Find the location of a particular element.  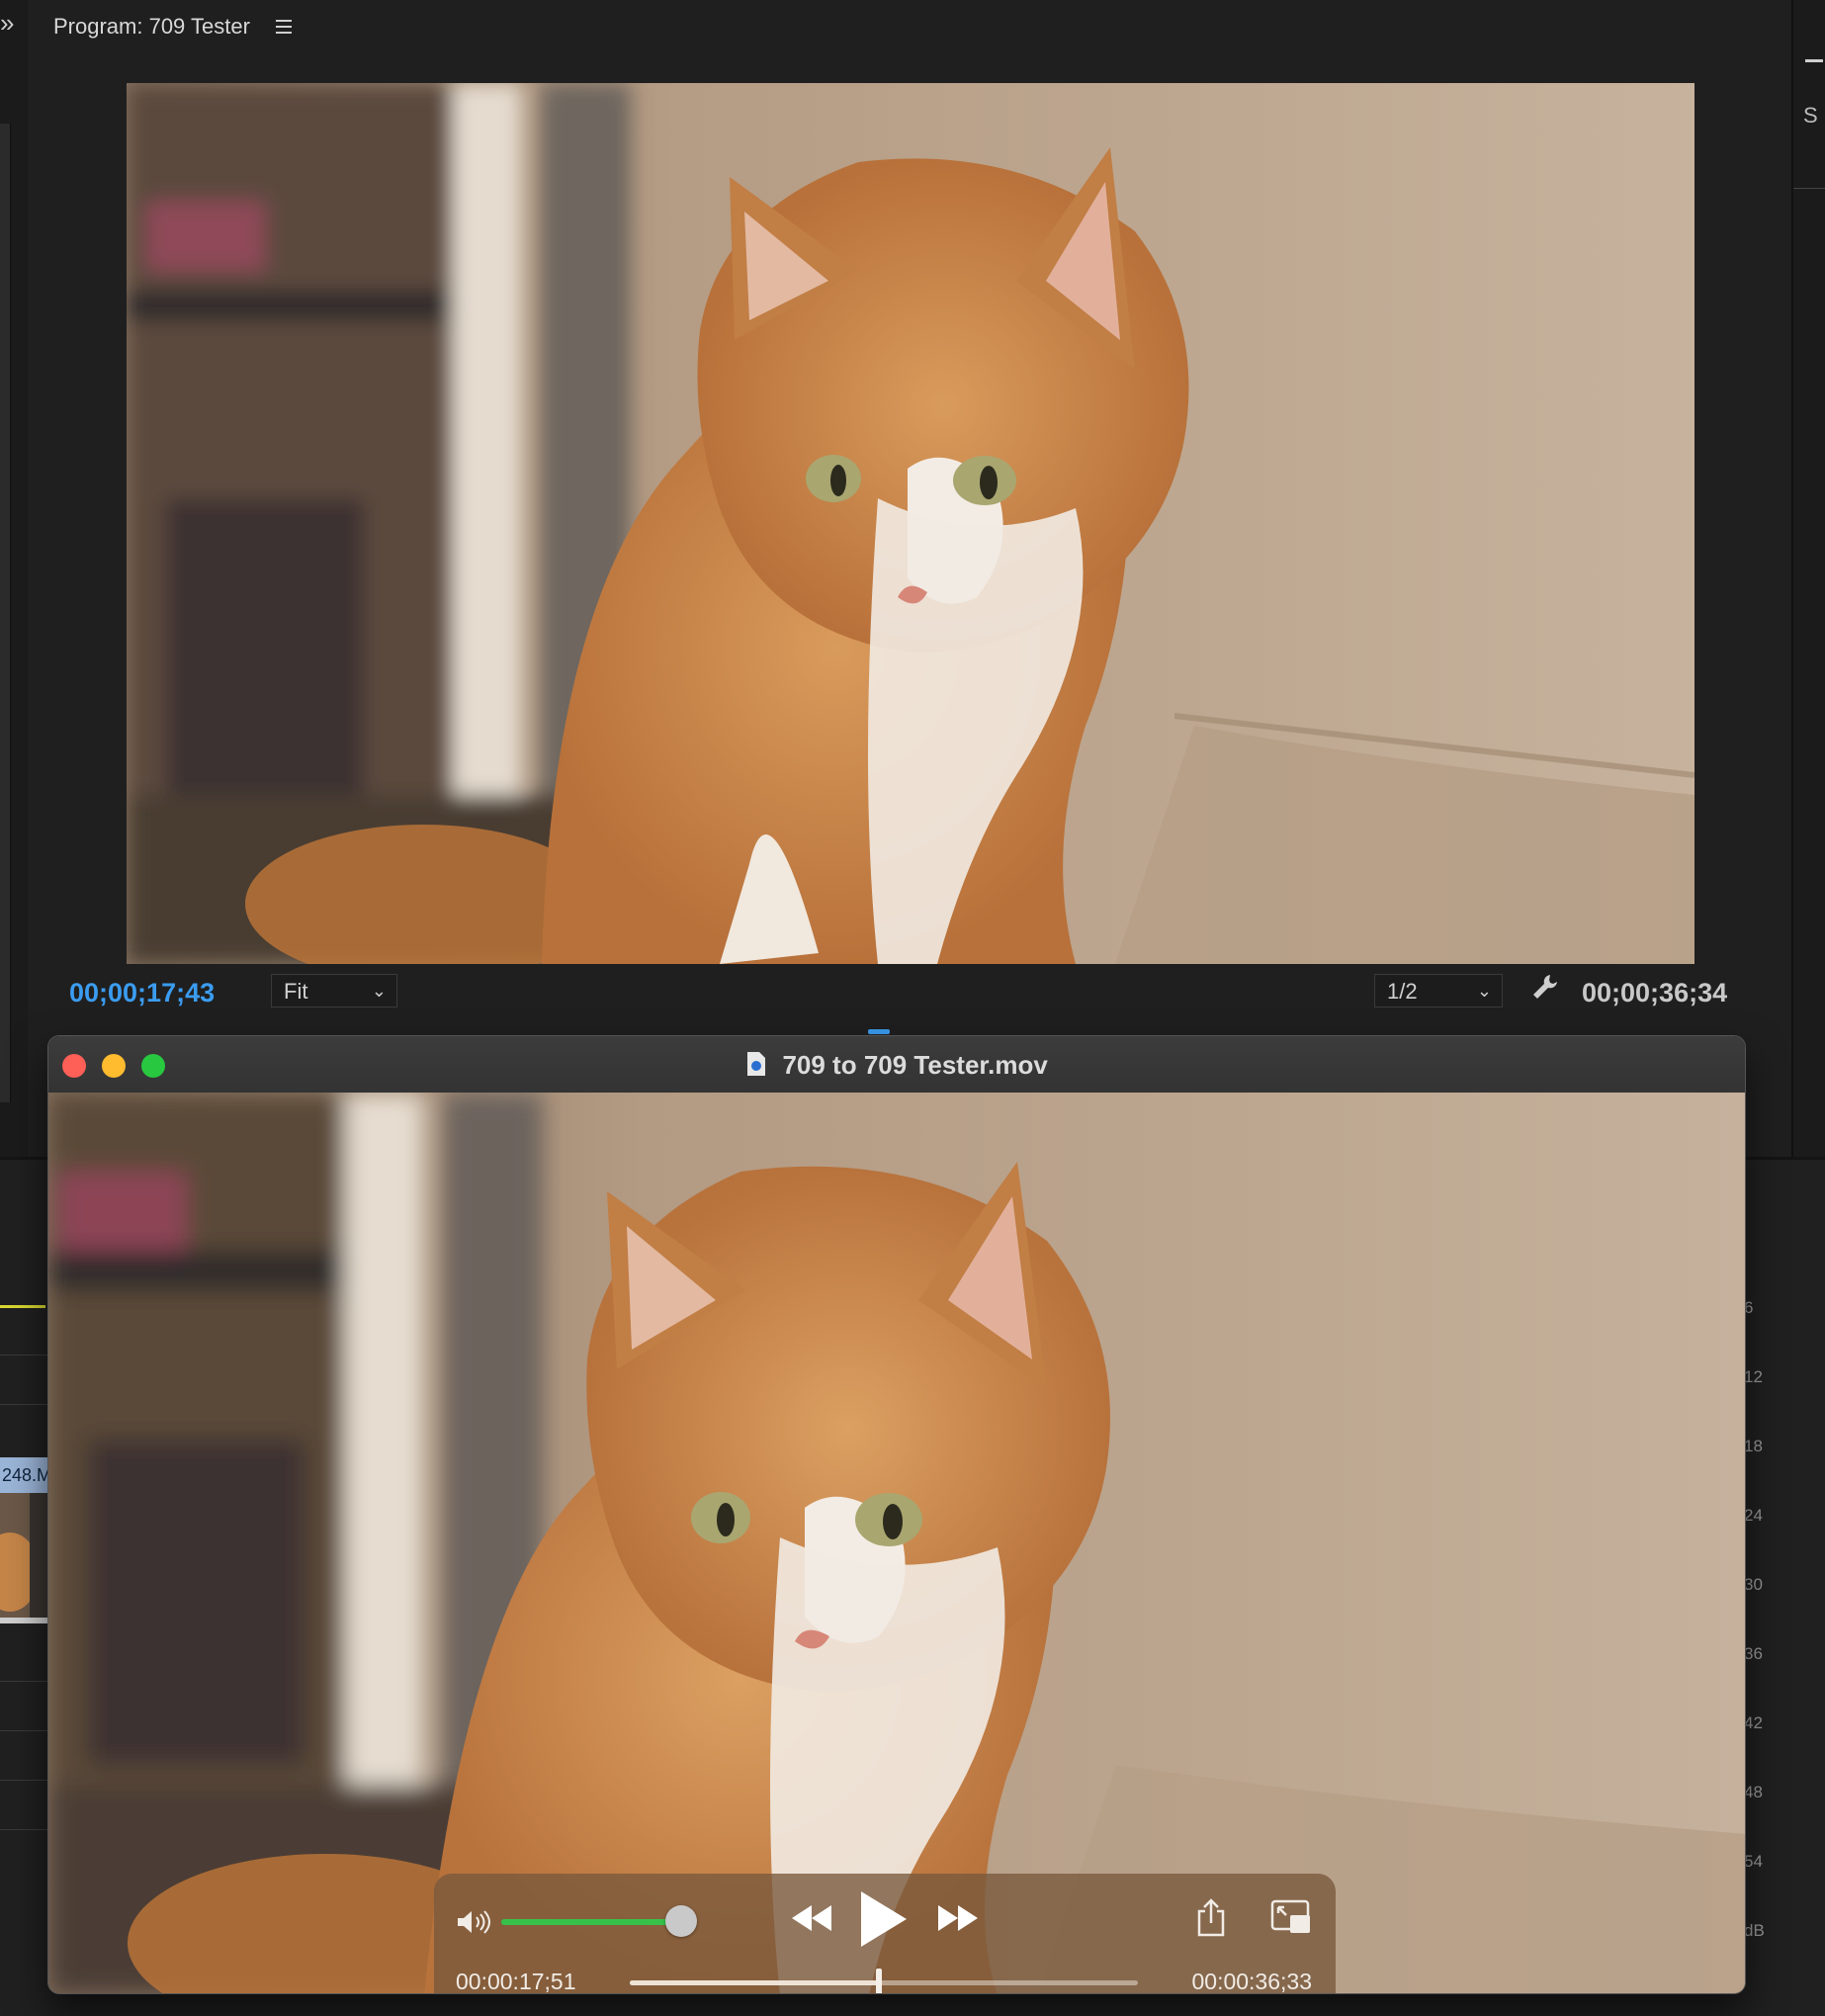

panel-tab-glyph: S is located at coordinates (1810, 116).